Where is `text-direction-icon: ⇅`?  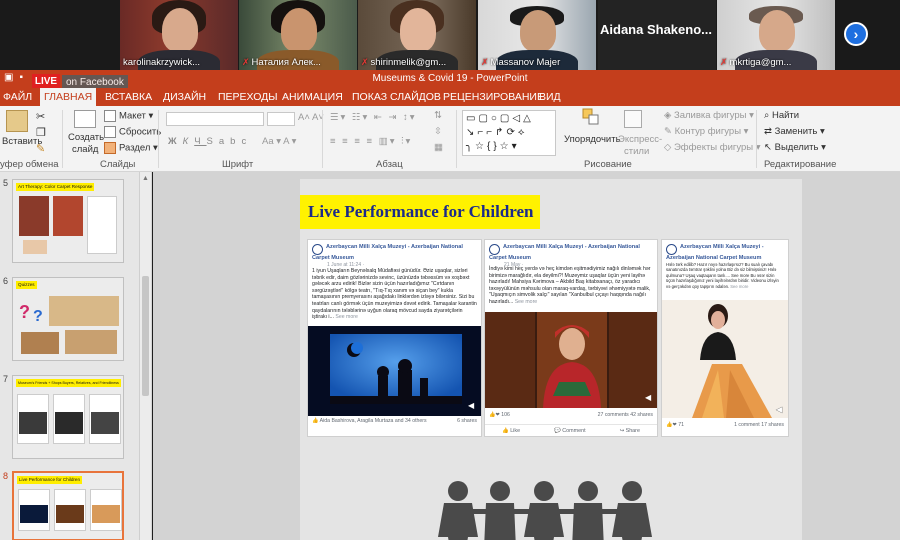
text-direction-icon: ⇅ is located at coordinates (438, 115).